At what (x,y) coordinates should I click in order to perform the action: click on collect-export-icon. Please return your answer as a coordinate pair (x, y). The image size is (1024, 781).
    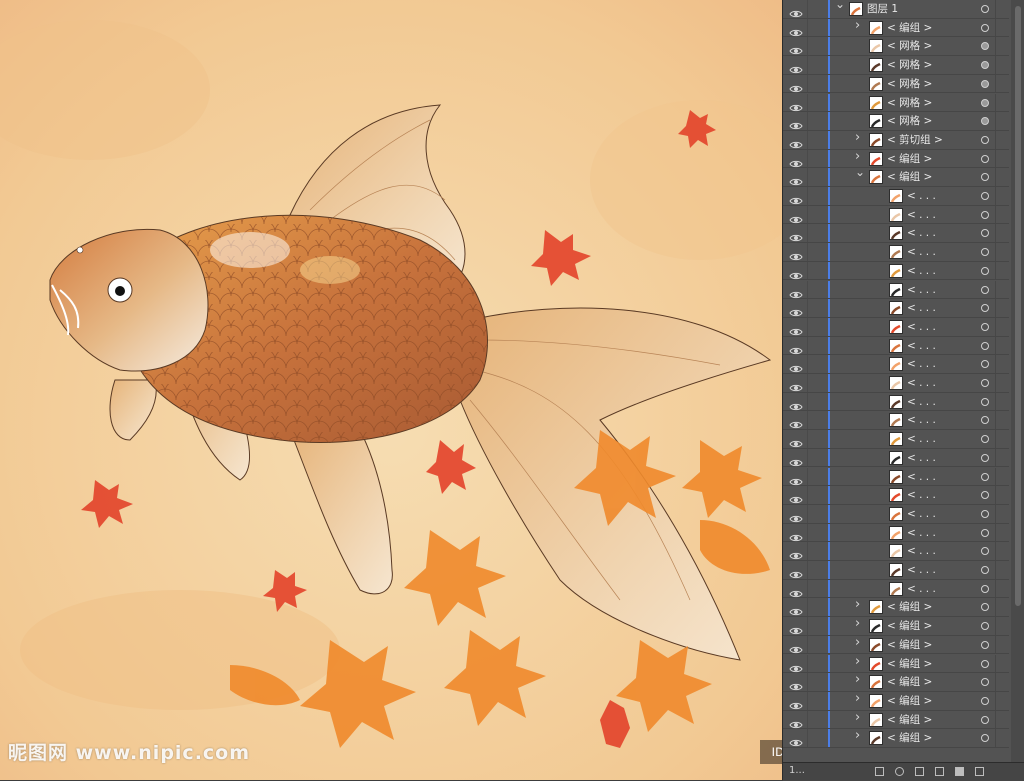
    Looking at the image, I should click on (879, 771).